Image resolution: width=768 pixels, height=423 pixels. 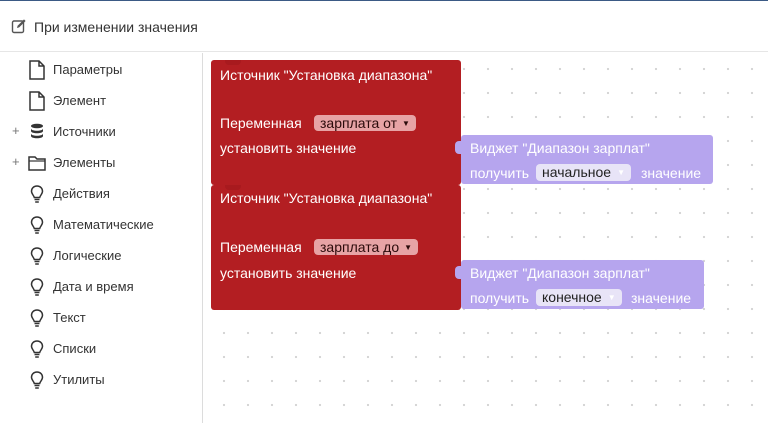 I want to click on variable-value: зарплата от, so click(x=359, y=123).